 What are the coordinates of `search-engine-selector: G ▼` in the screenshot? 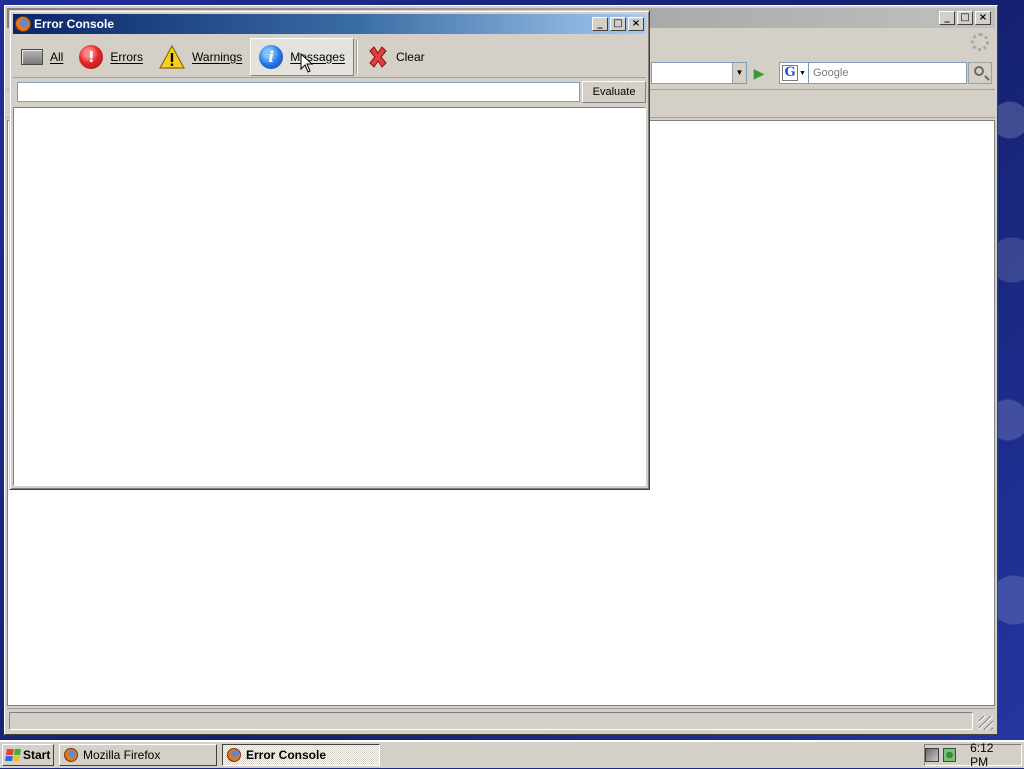 It's located at (794, 73).